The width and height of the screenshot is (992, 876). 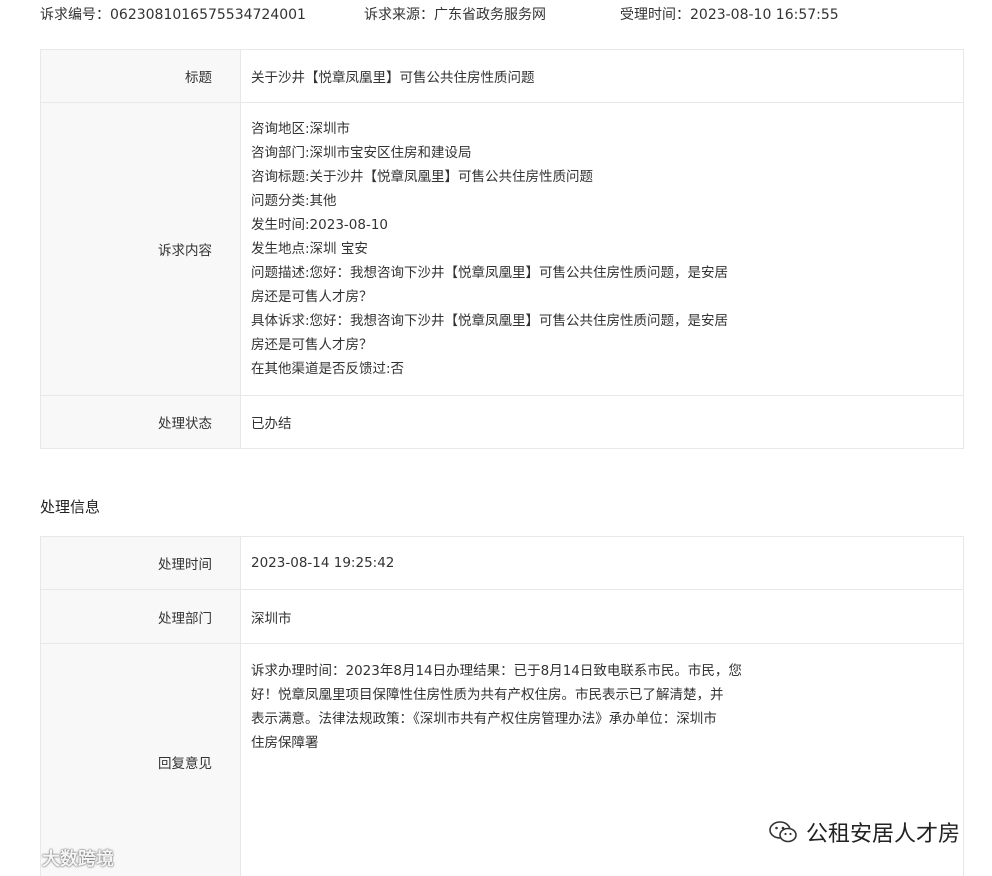 What do you see at coordinates (602, 563) in the screenshot?
I see `handling-time-value: 2023-08-14 19:25:42` at bounding box center [602, 563].